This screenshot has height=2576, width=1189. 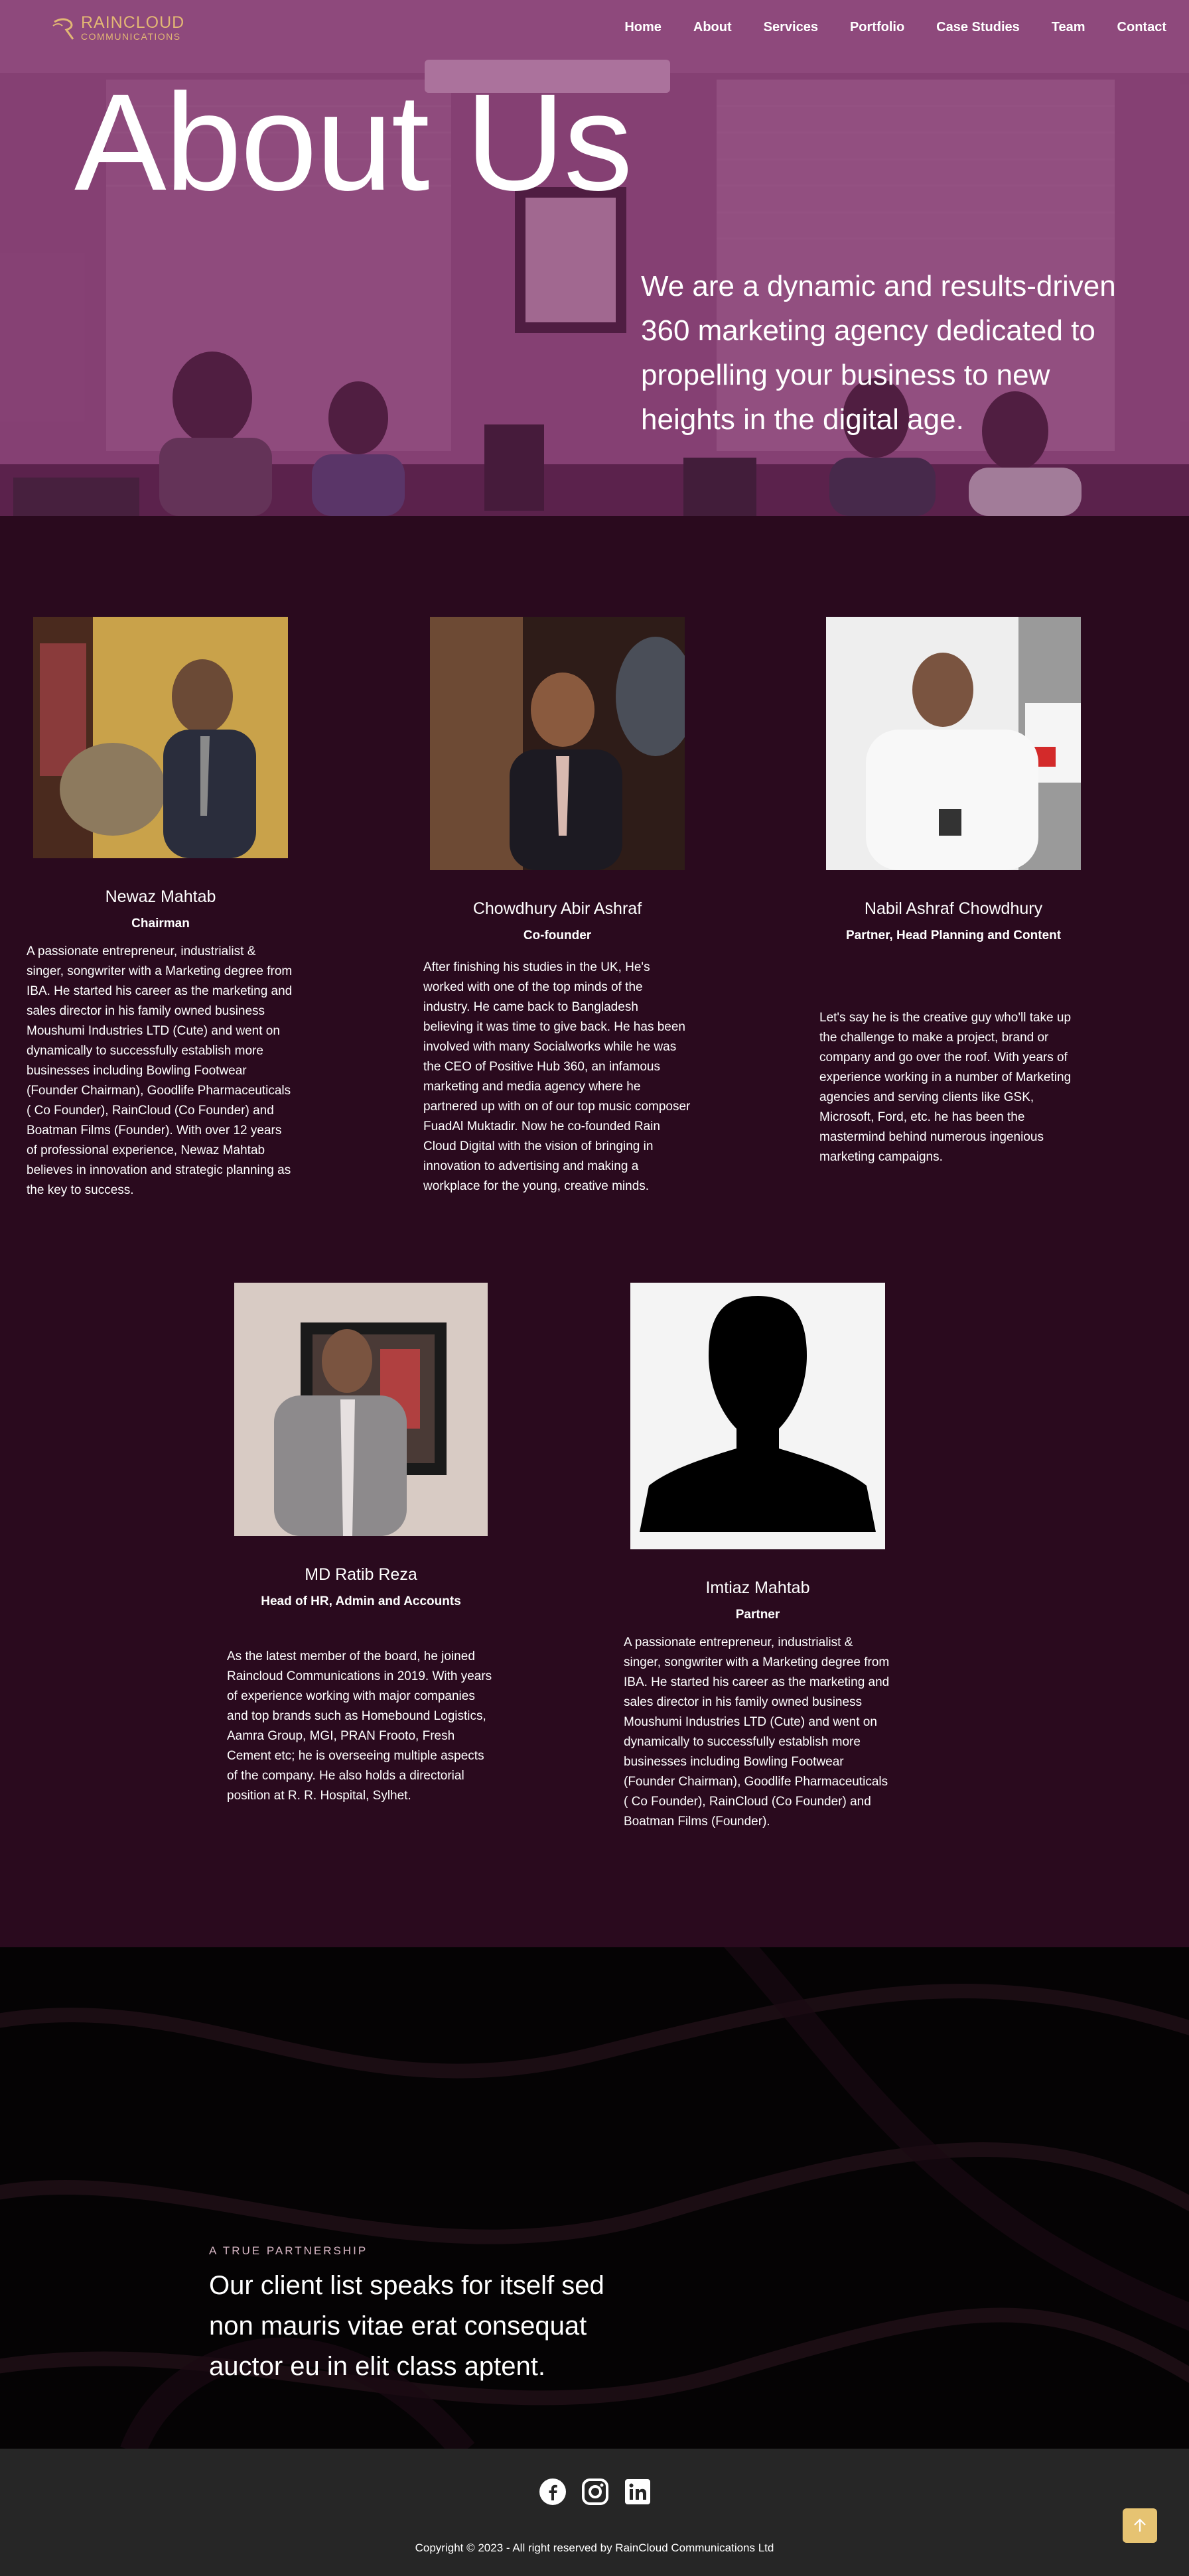 I want to click on back-to-top-button, so click(x=1140, y=2526).